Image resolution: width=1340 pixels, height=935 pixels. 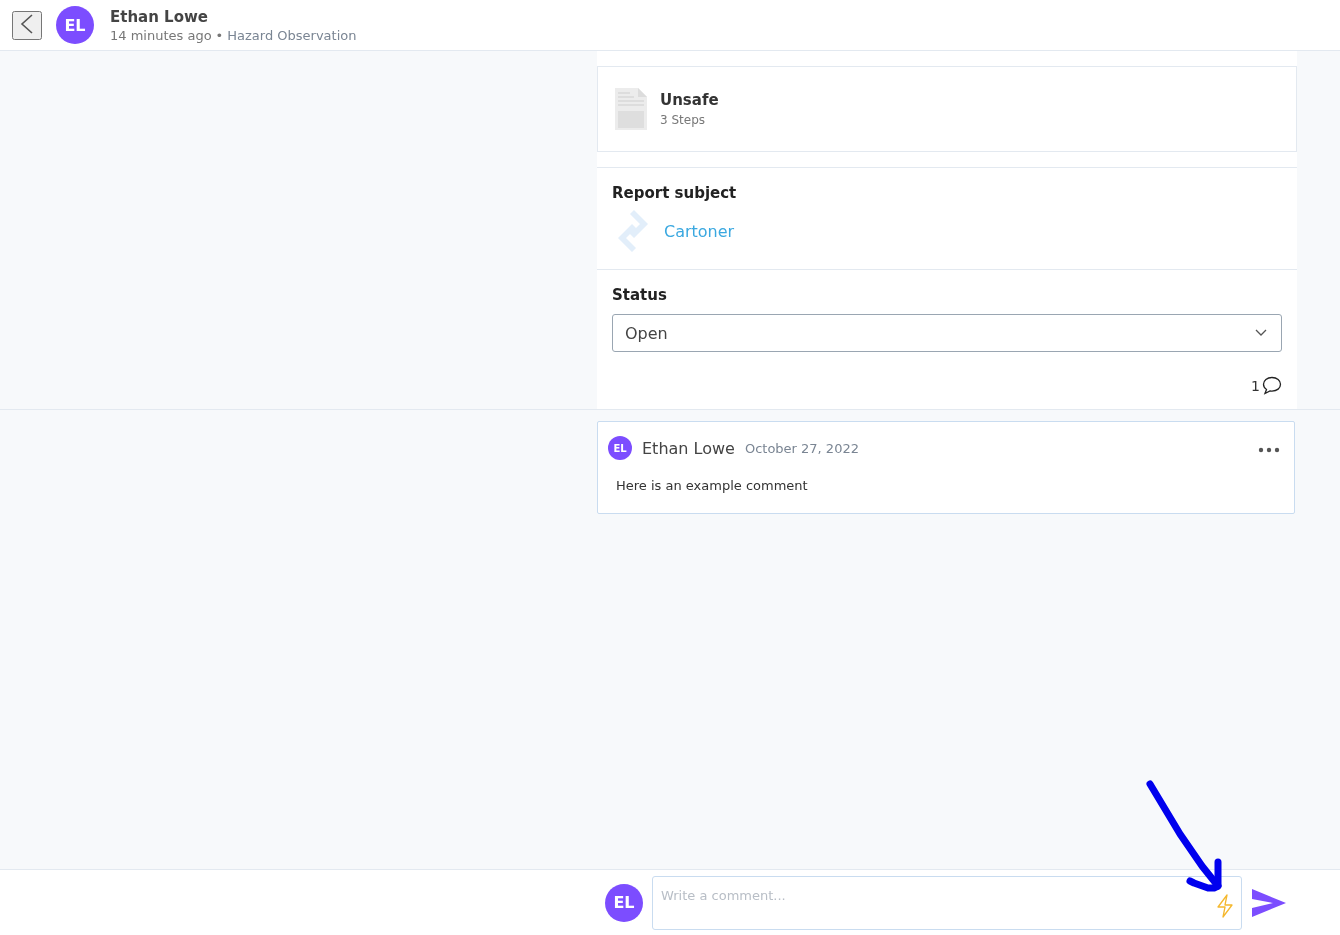 I want to click on comment-date: October 27, 2022, so click(x=801, y=448).